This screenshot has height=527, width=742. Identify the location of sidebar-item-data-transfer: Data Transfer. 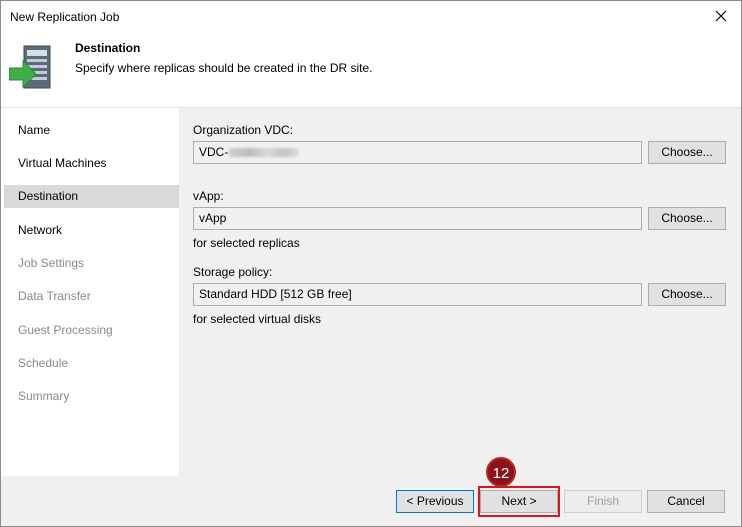
(54, 296).